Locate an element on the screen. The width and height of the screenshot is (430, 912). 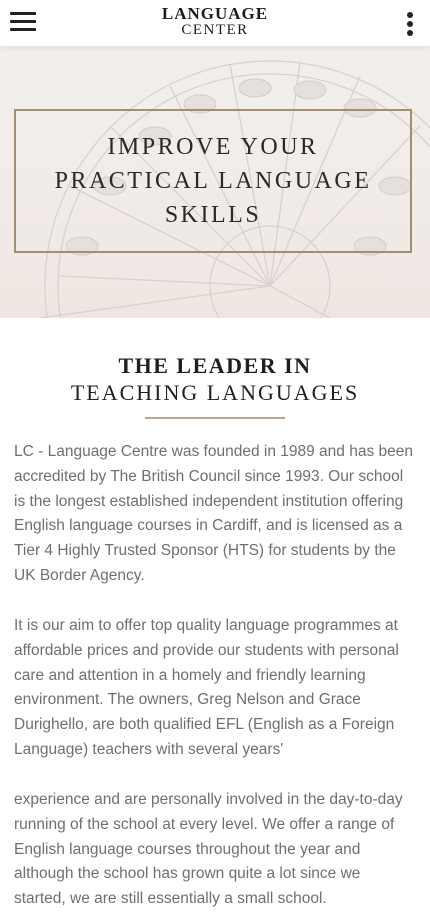
site-logo: LANGUAGE CENTER is located at coordinates (215, 21).